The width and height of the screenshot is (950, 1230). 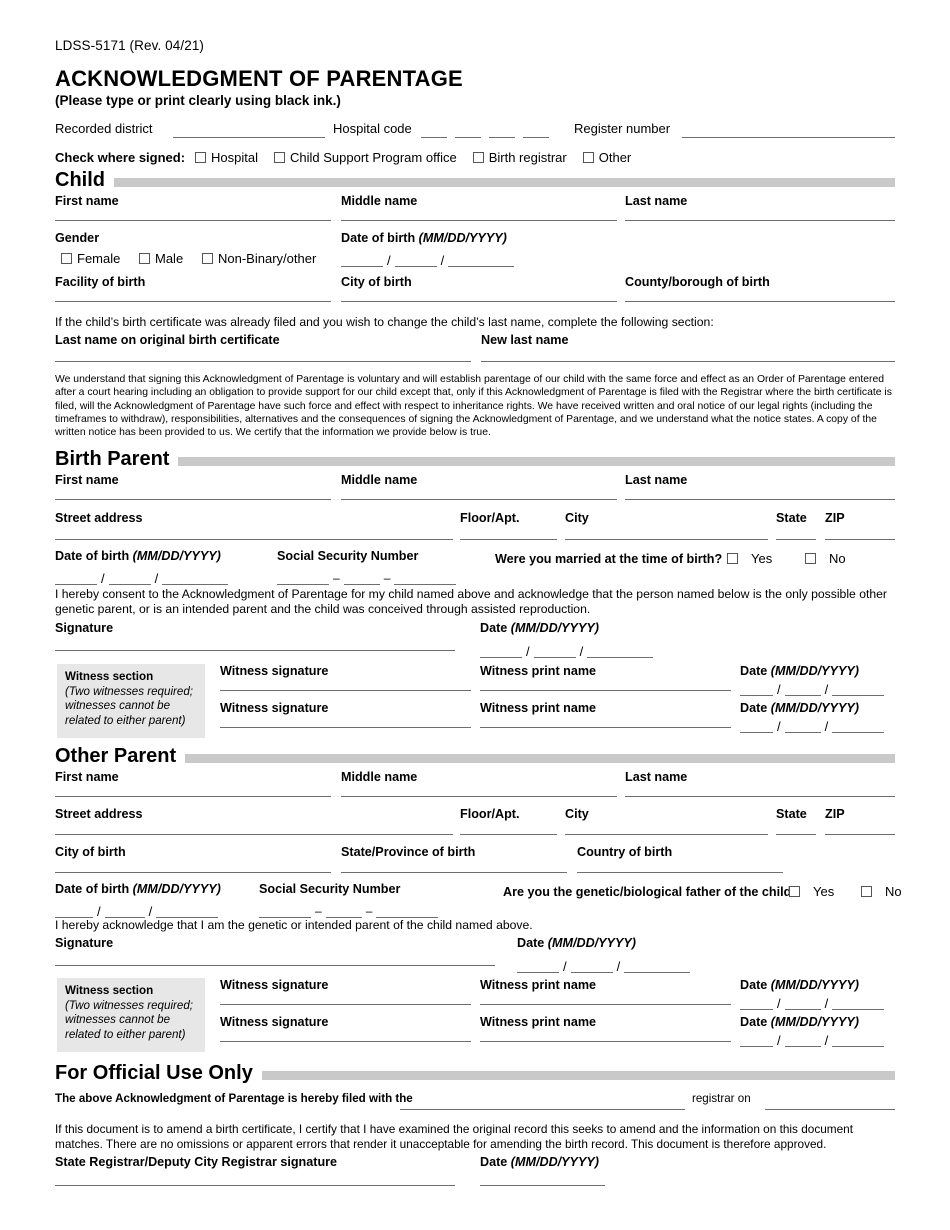 I want to click on bp-witness2-printname-input, so click(x=605, y=728).